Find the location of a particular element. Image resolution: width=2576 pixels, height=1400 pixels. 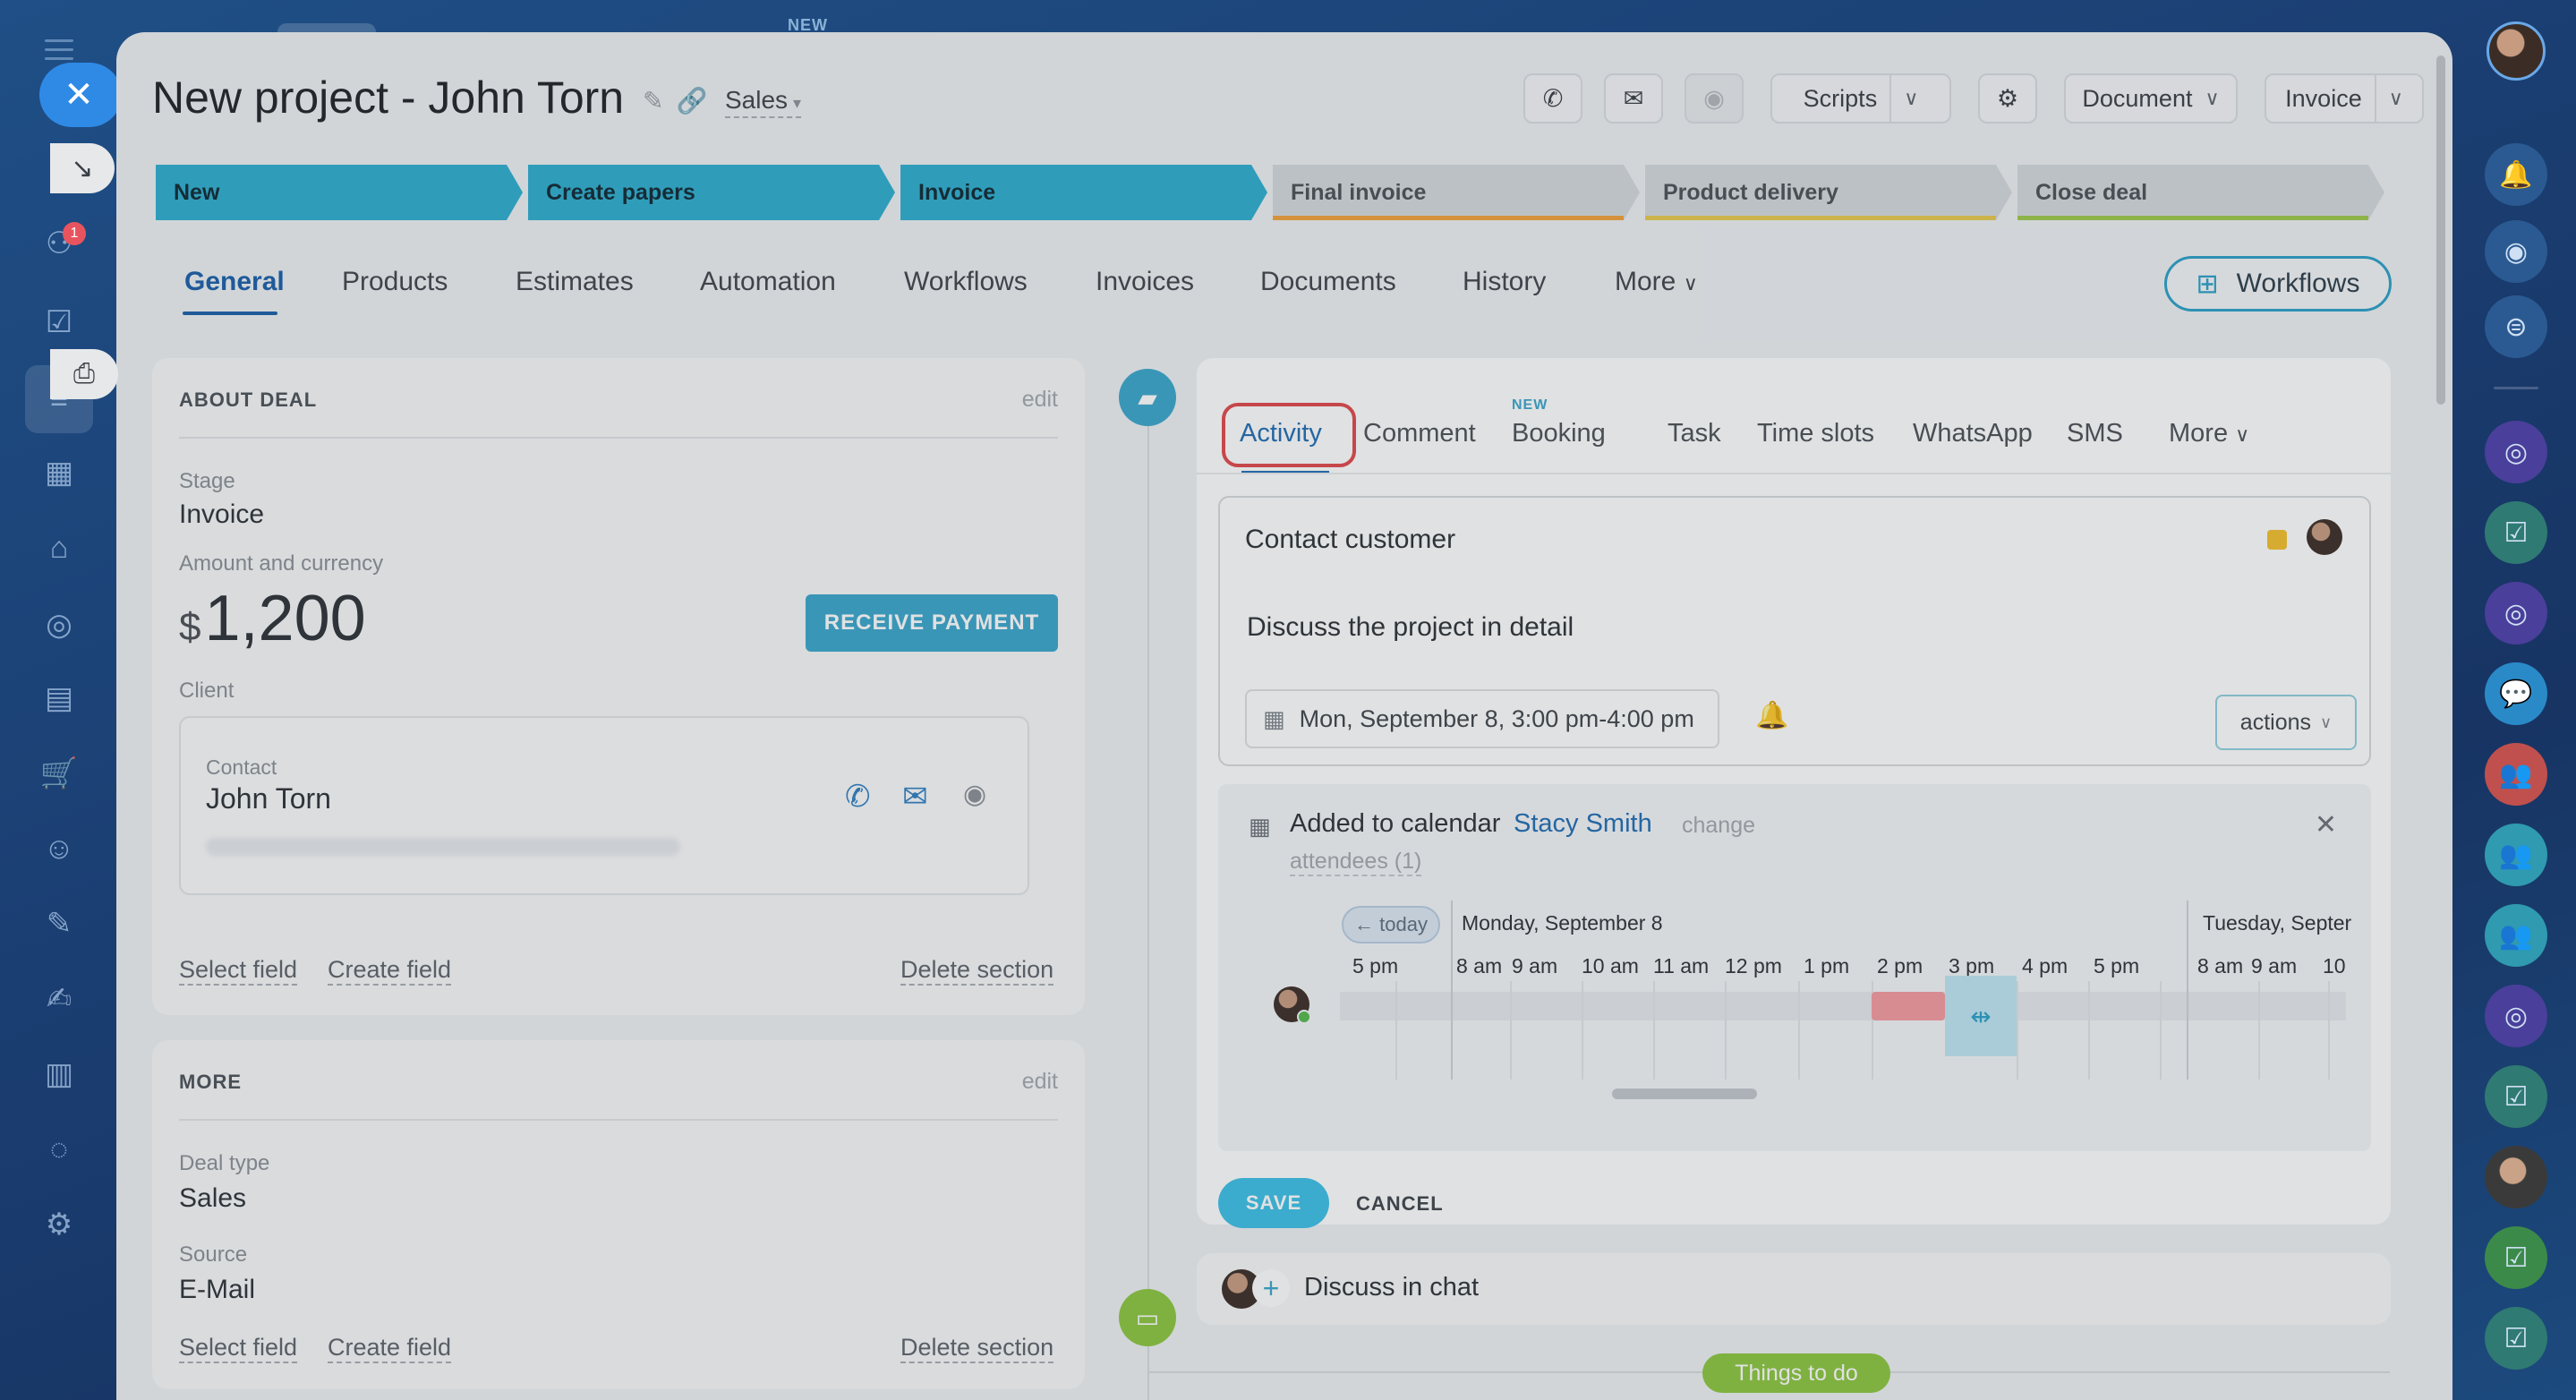

user-avatar is located at coordinates (2516, 51).